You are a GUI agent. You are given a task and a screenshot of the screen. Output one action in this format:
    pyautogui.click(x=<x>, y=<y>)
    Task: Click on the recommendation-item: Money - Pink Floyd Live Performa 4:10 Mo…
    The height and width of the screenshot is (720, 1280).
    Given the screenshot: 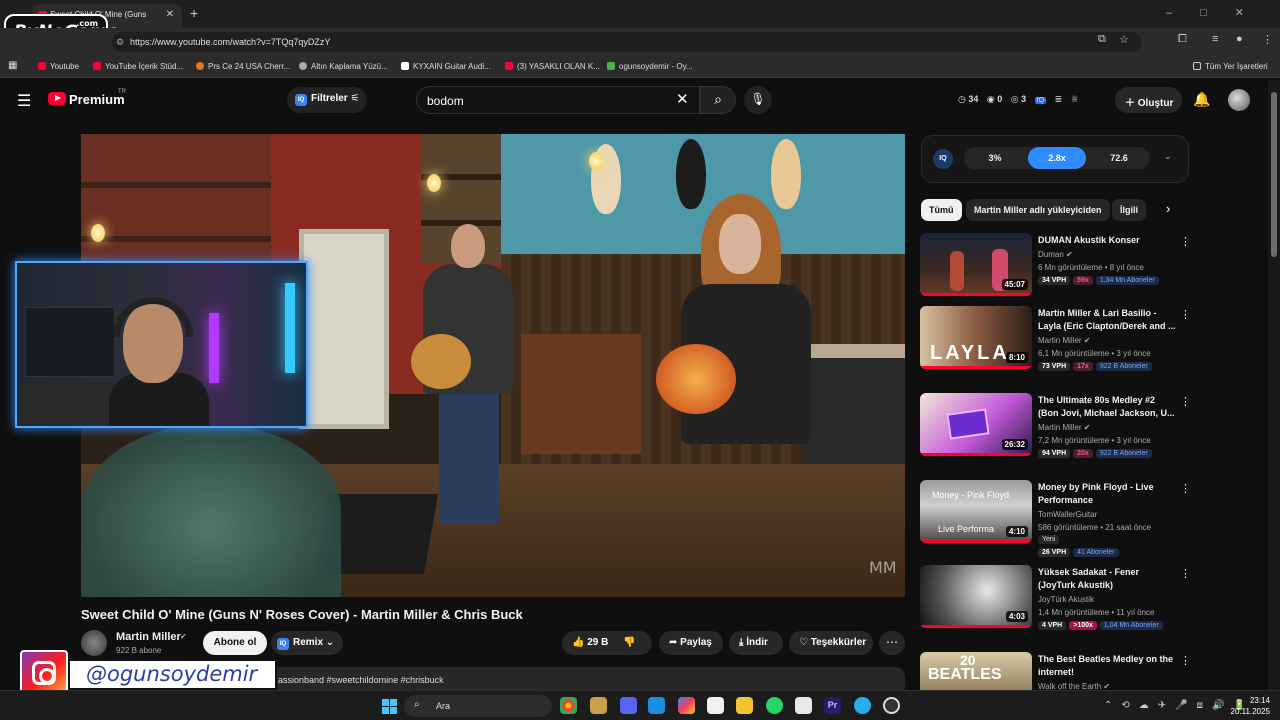 What is the action you would take?
    pyautogui.click(x=1055, y=520)
    